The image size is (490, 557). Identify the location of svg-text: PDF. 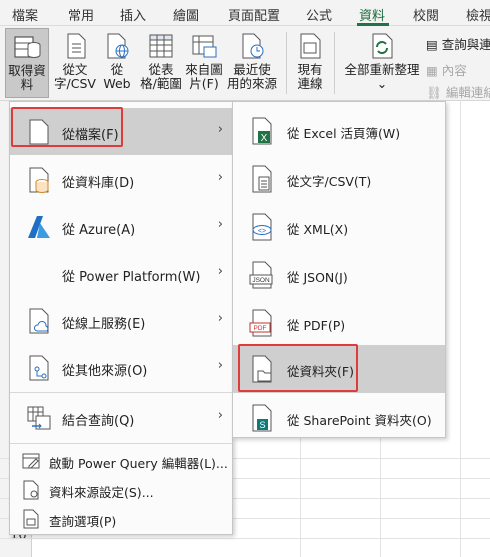
(260, 328).